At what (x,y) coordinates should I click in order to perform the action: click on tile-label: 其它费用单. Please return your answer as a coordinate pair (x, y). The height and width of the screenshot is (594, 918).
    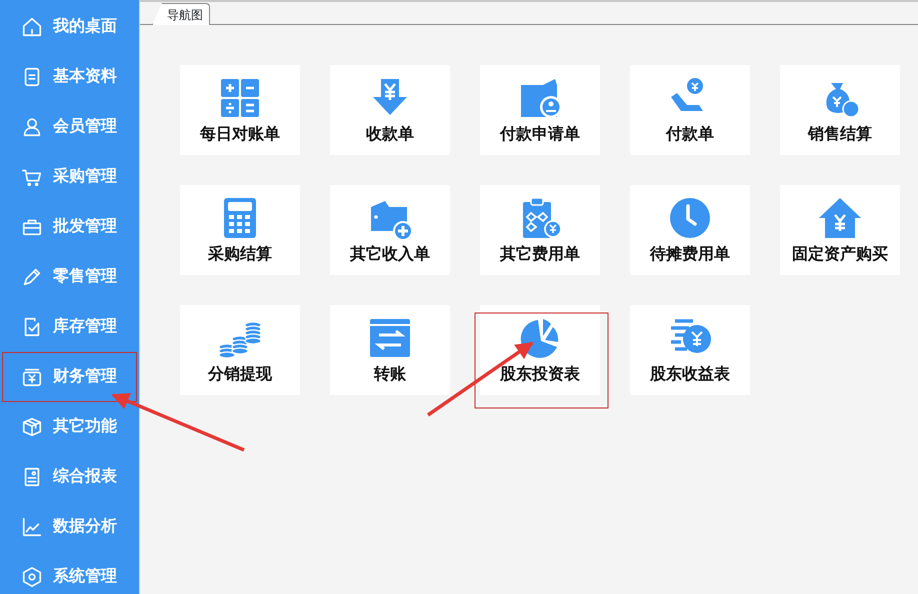
    Looking at the image, I should click on (540, 254).